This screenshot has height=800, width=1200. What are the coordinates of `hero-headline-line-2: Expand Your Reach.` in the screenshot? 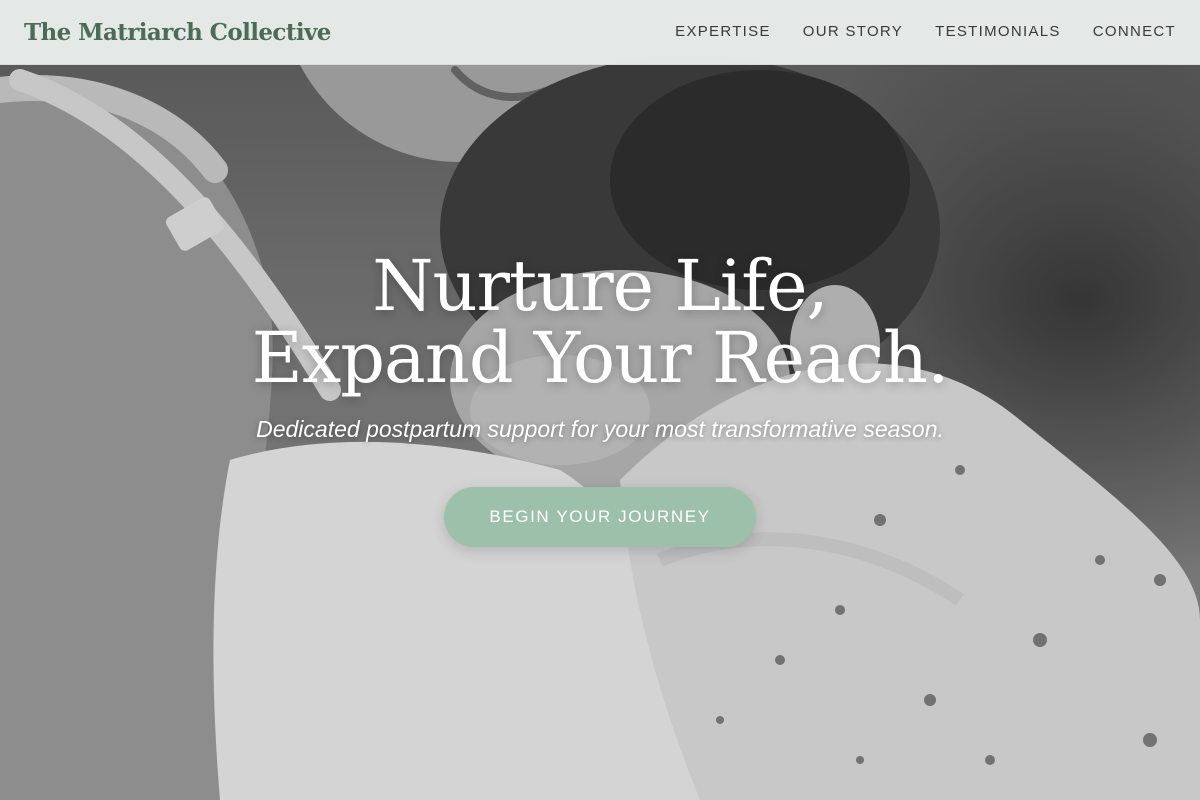 It's located at (600, 358).